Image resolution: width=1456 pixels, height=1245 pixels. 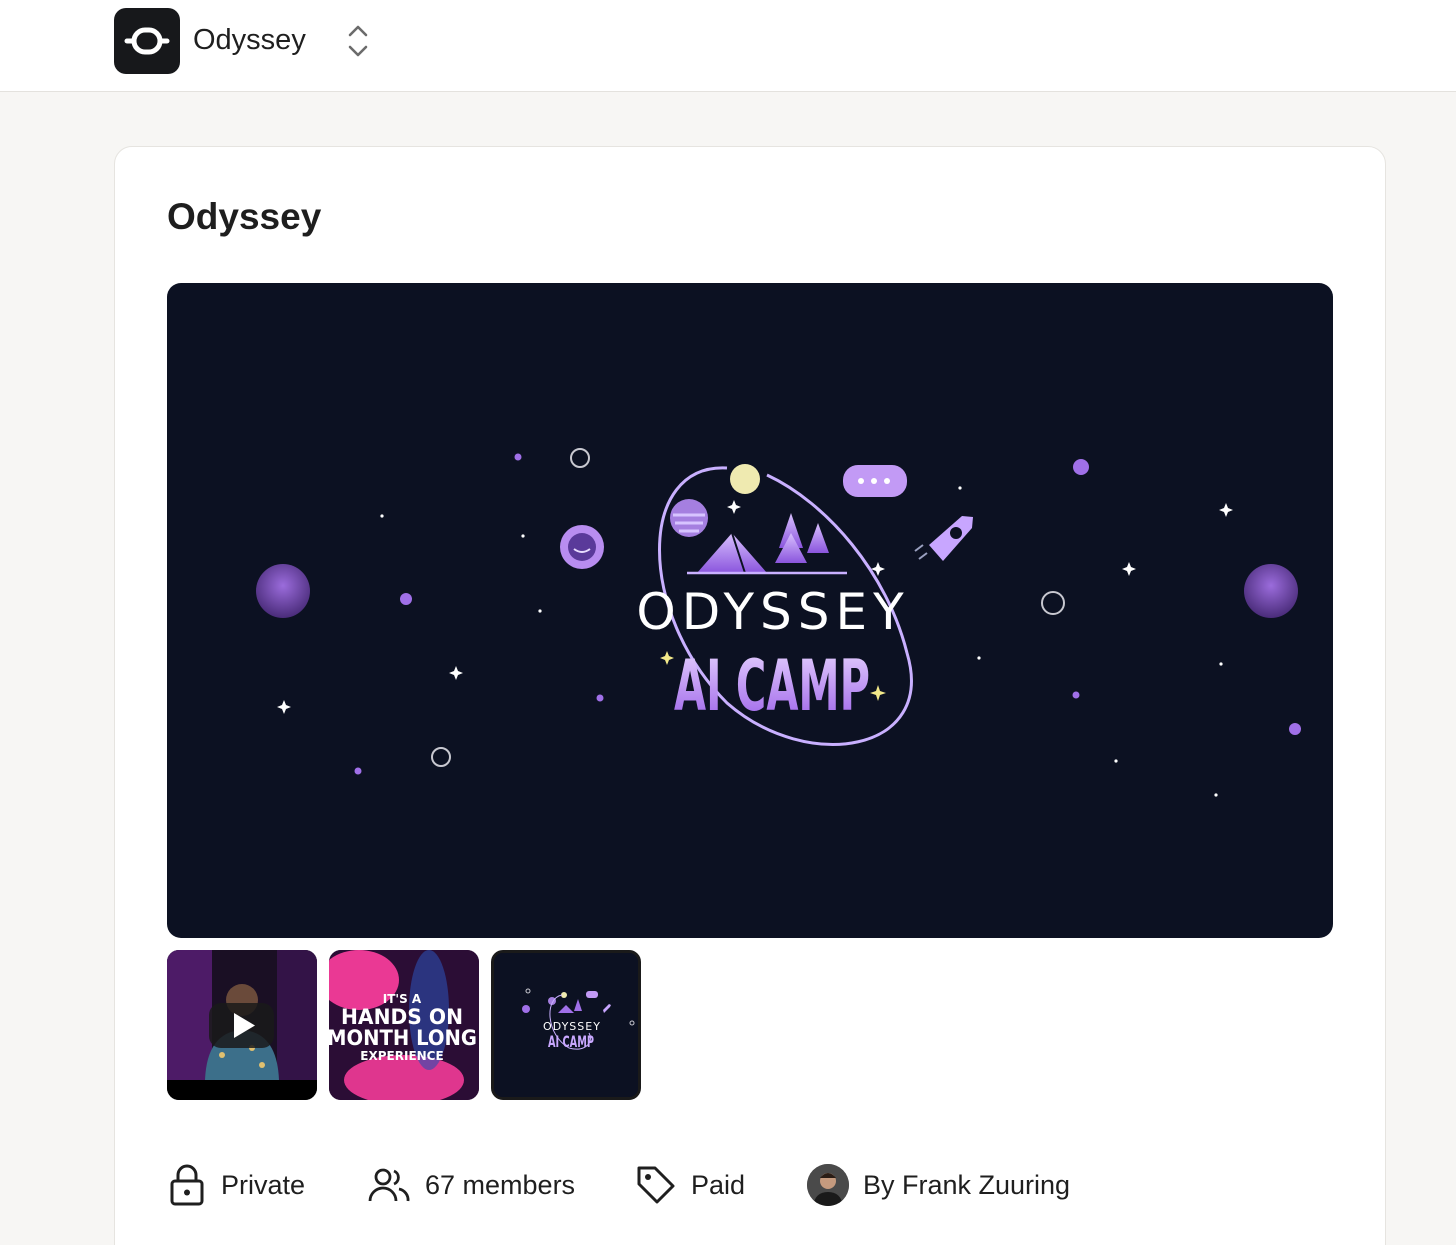 I want to click on privacy-info: Private, so click(x=236, y=1185).